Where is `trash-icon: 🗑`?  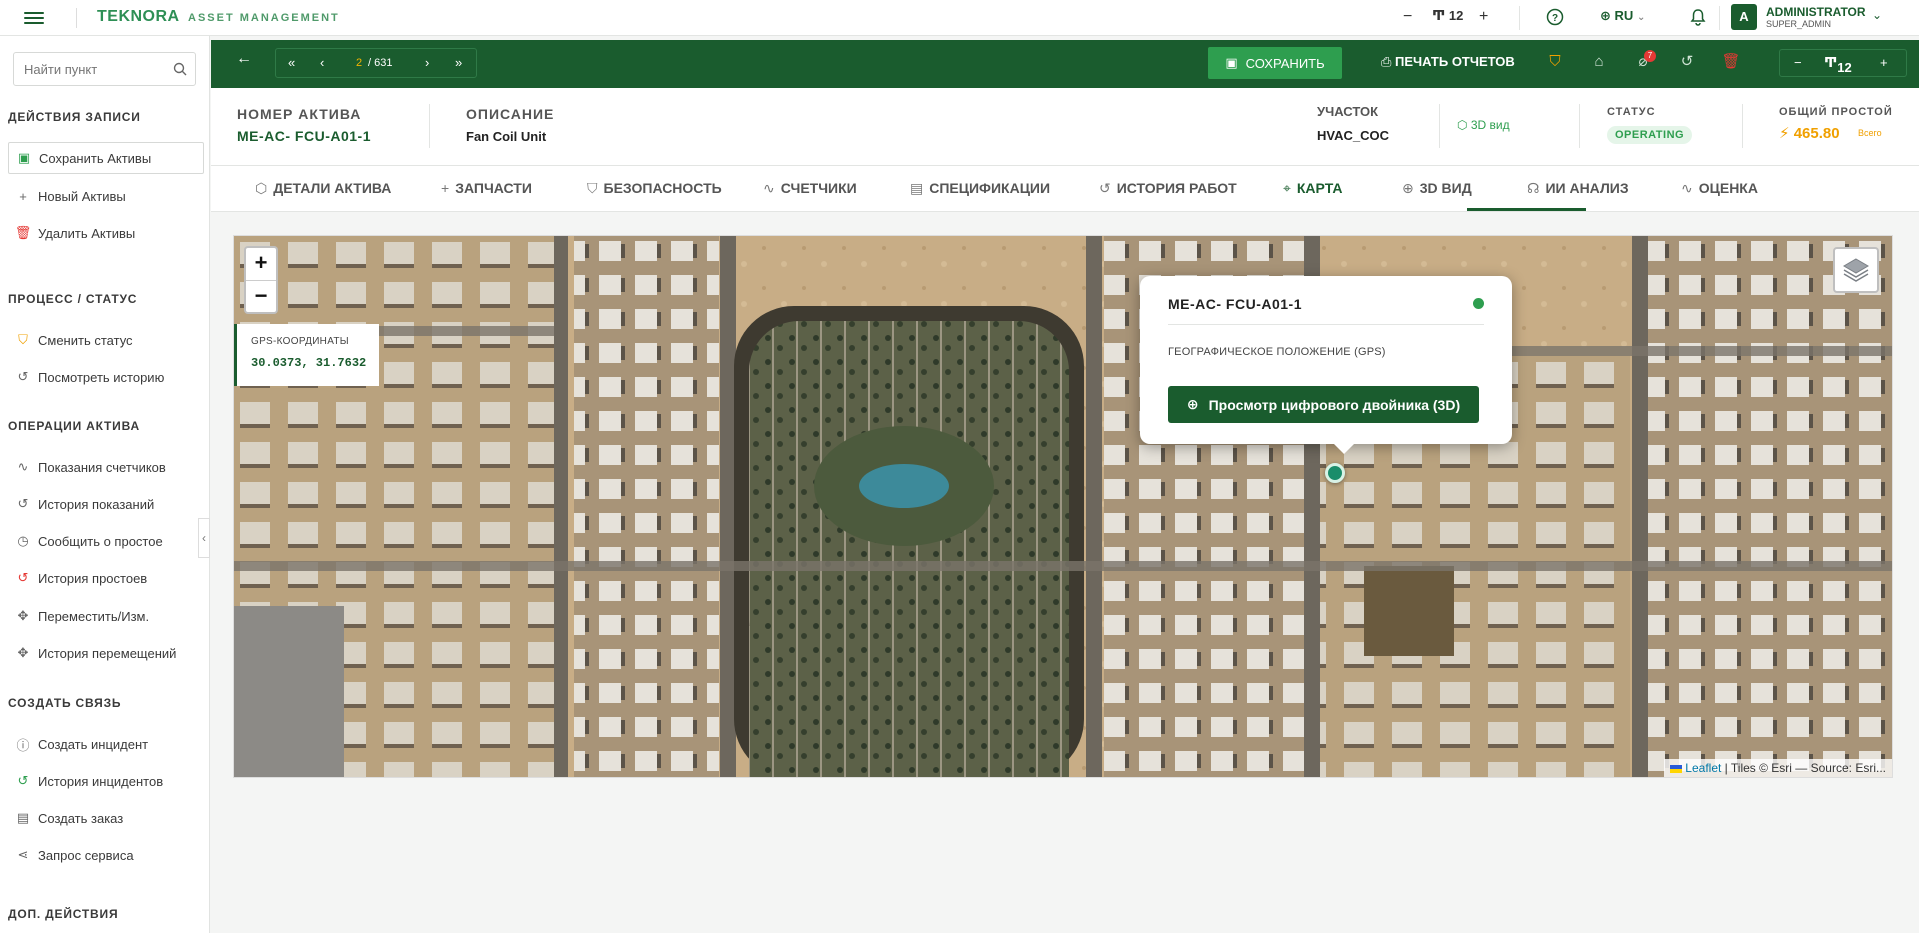 trash-icon: 🗑 is located at coordinates (1731, 62).